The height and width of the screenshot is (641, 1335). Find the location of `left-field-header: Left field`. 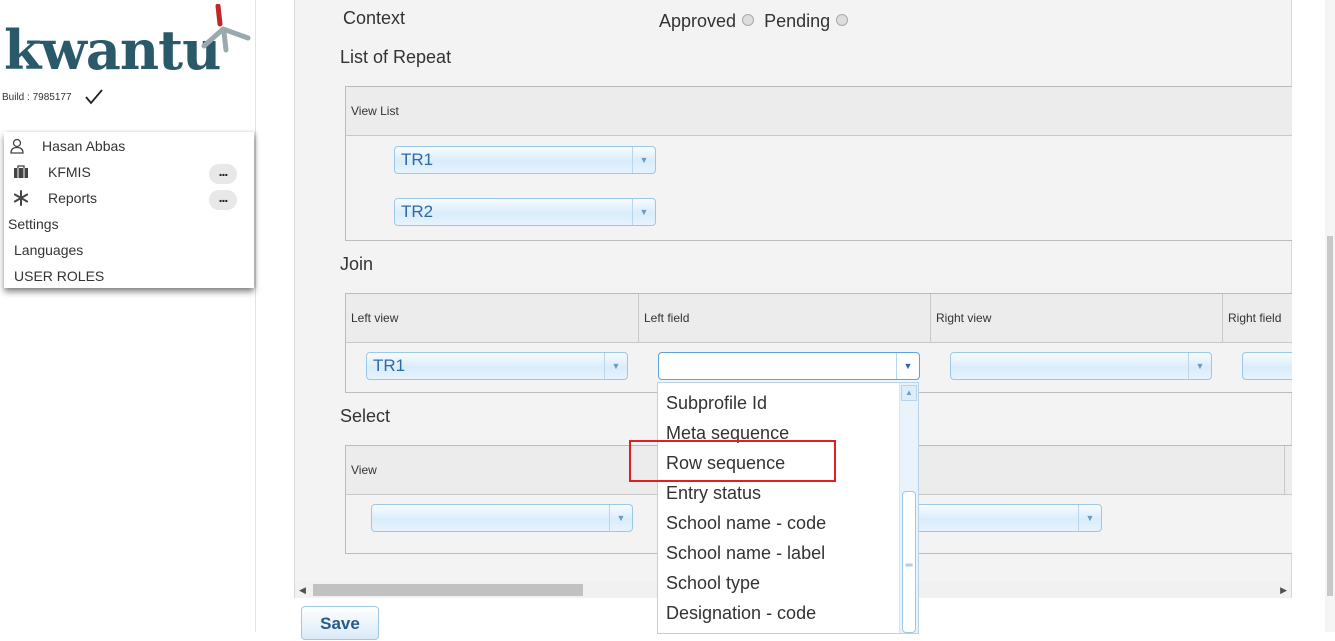

left-field-header: Left field is located at coordinates (784, 318).